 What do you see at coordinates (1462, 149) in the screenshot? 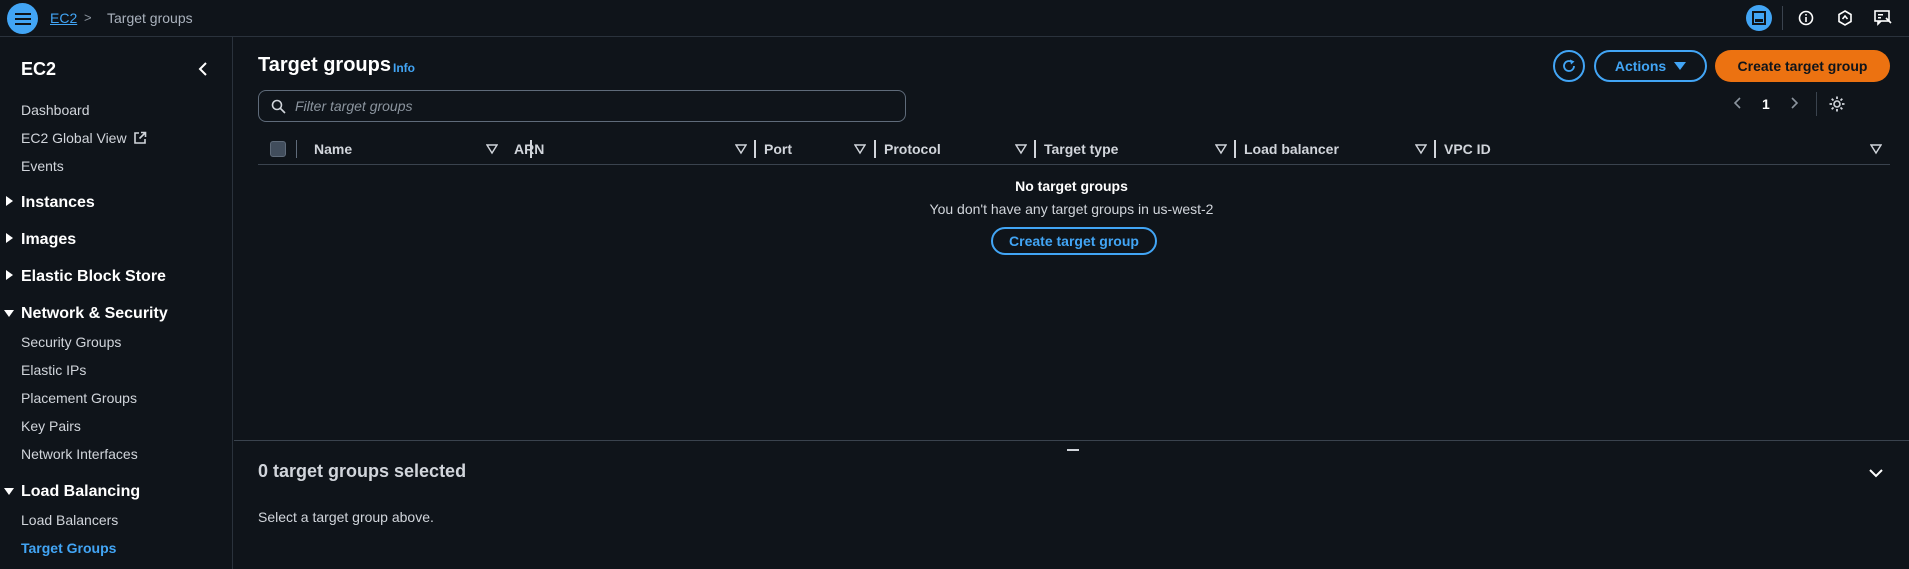
I see `column-header-vpc-id: VPC ID` at bounding box center [1462, 149].